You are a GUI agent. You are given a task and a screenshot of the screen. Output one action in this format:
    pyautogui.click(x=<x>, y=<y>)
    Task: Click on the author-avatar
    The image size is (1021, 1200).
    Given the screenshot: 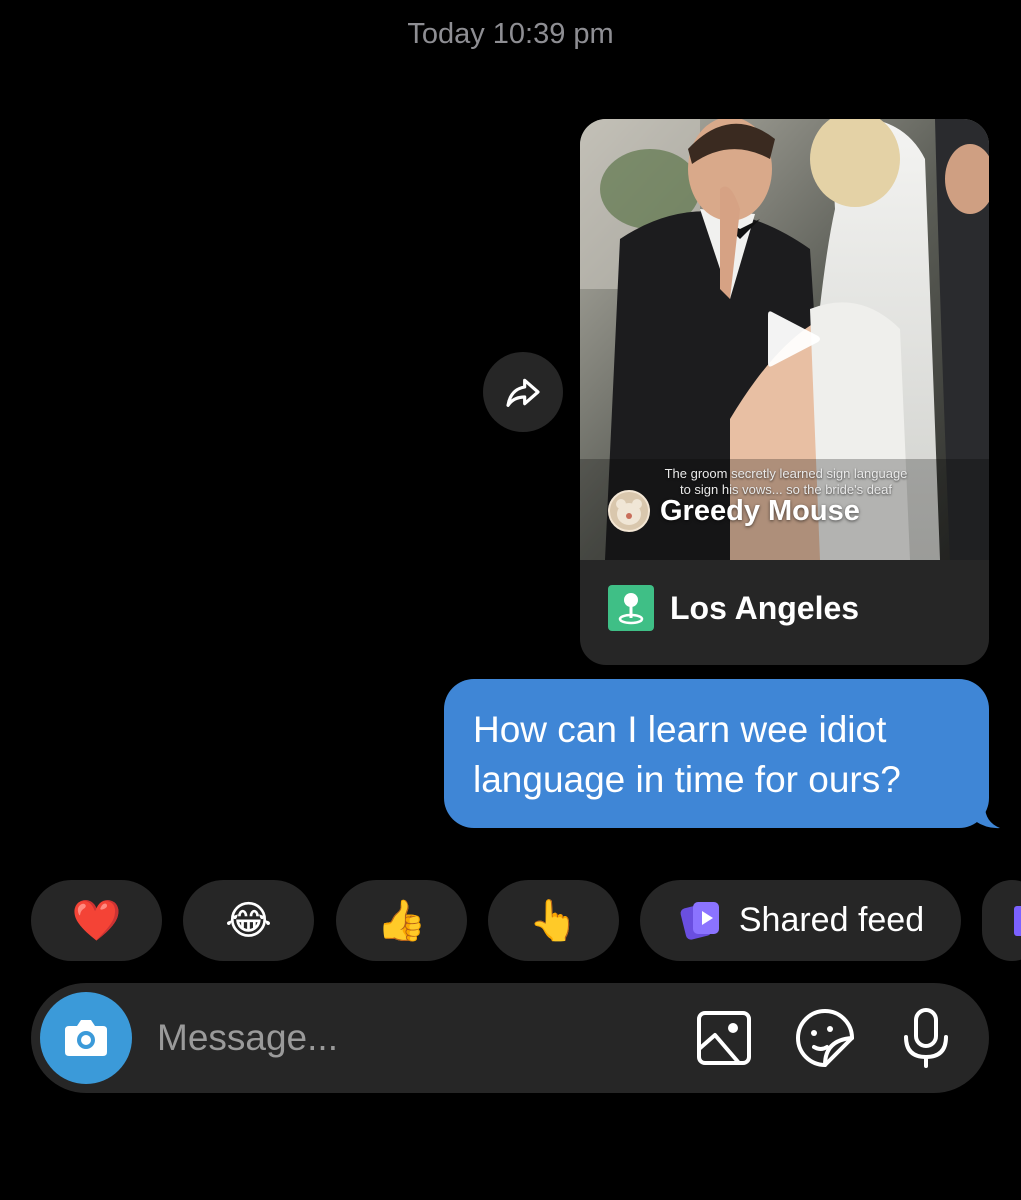 What is the action you would take?
    pyautogui.click(x=629, y=511)
    